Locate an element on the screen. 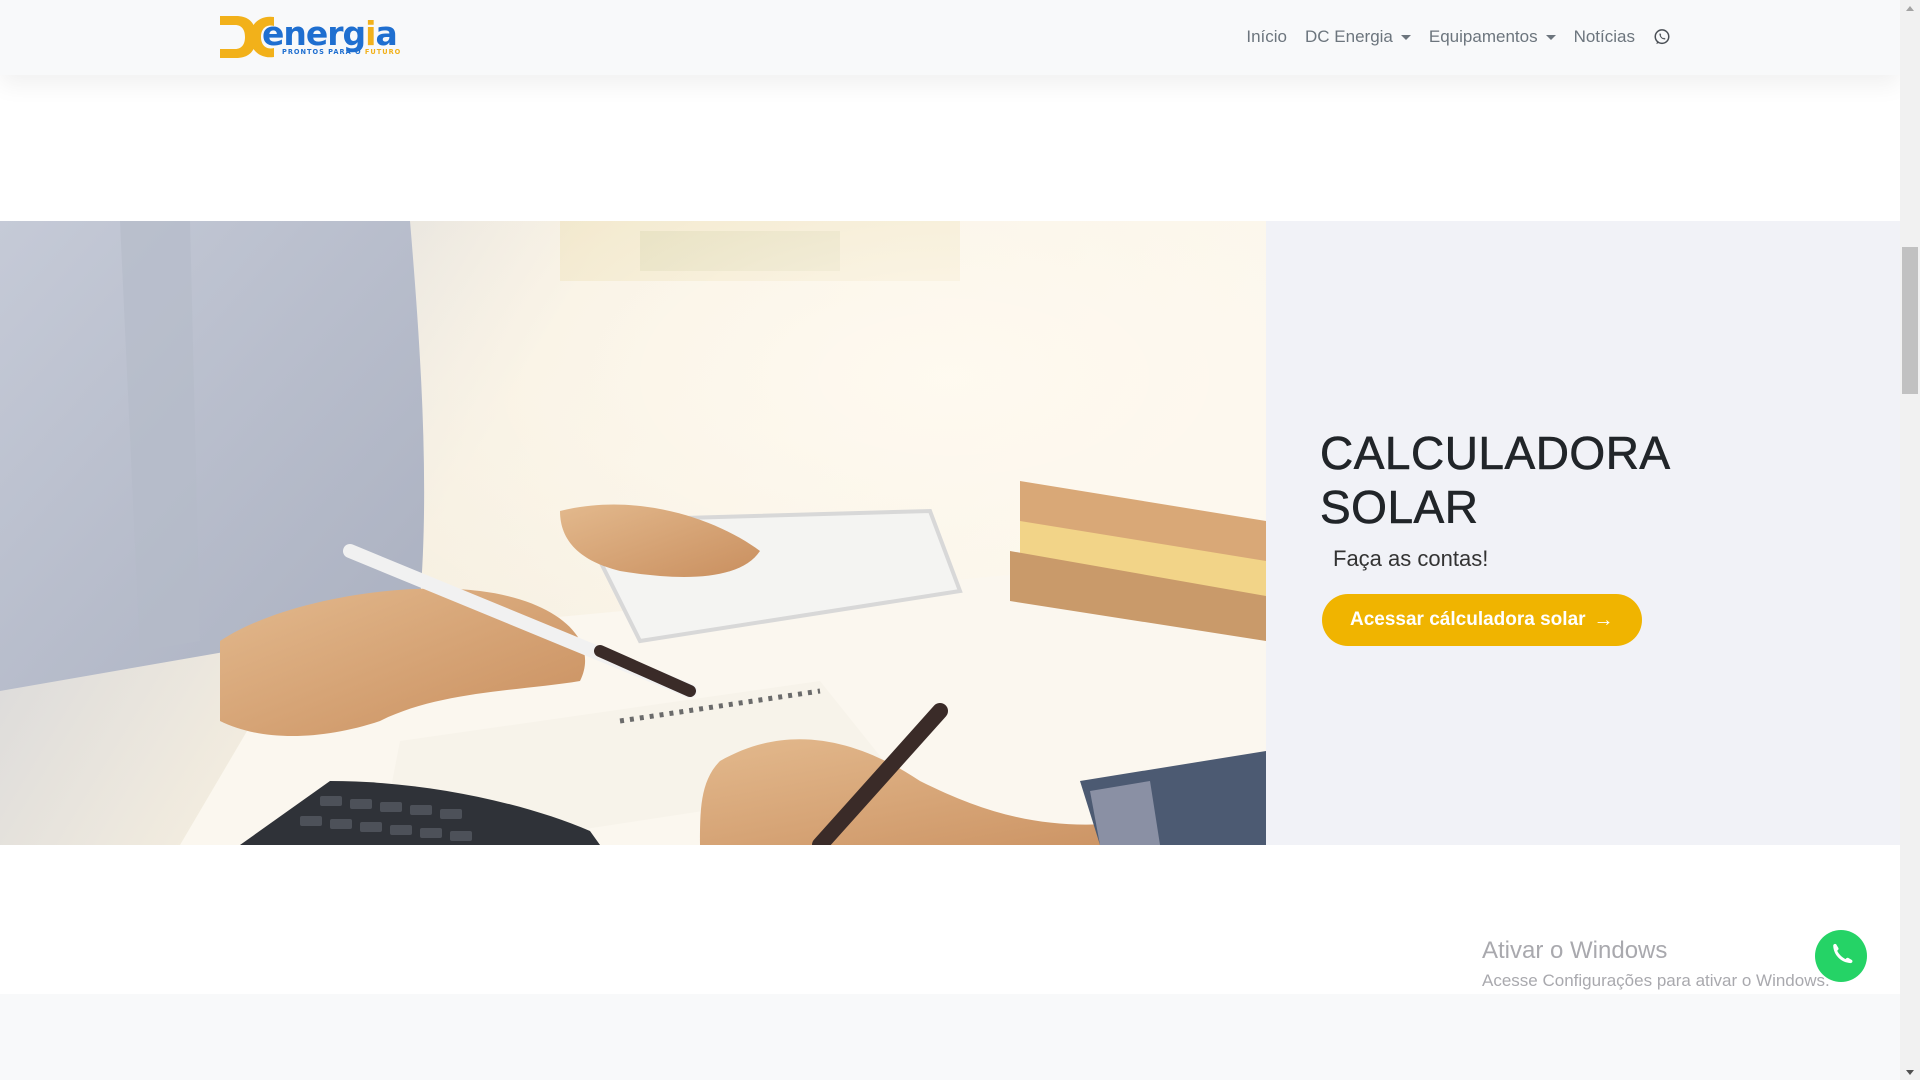 This screenshot has width=1920, height=1080. nav-link-noticias: Notícias is located at coordinates (1604, 37).